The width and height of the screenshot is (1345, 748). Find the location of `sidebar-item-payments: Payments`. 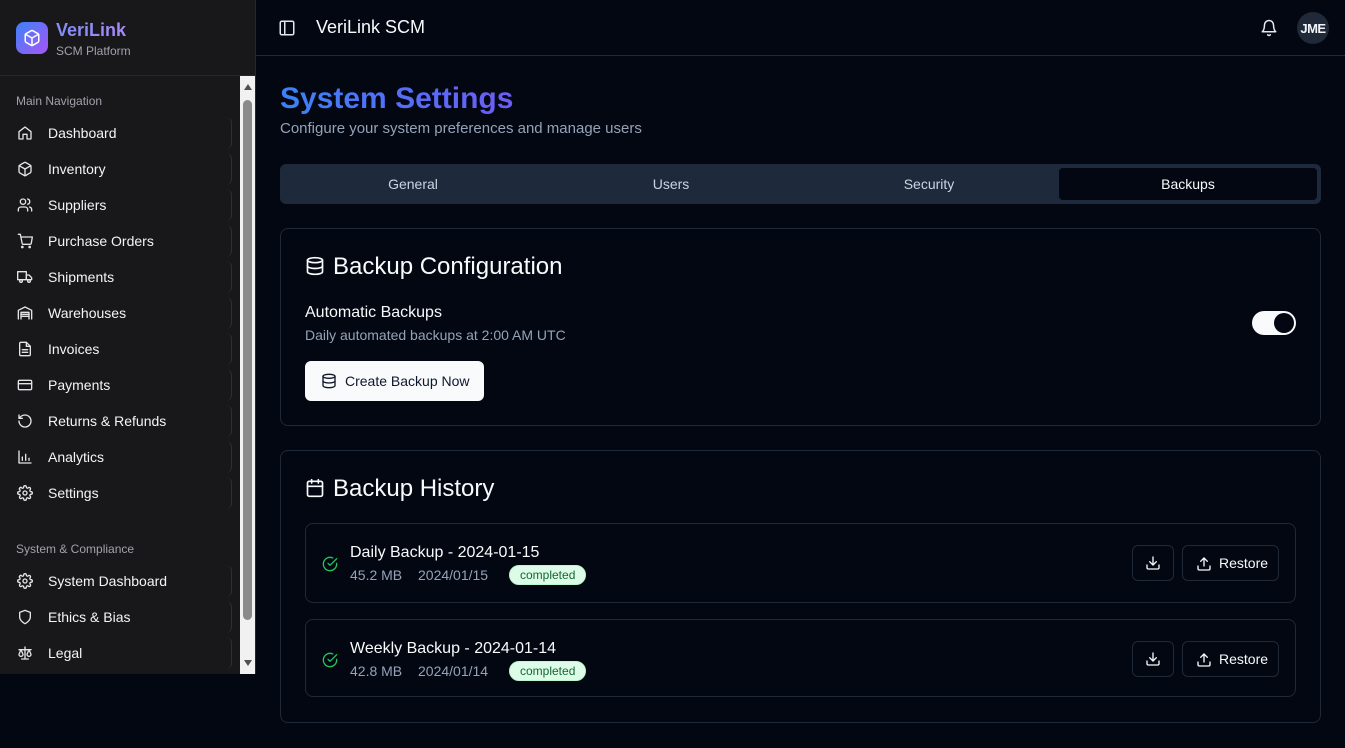

sidebar-item-payments: Payments is located at coordinates (120, 385).